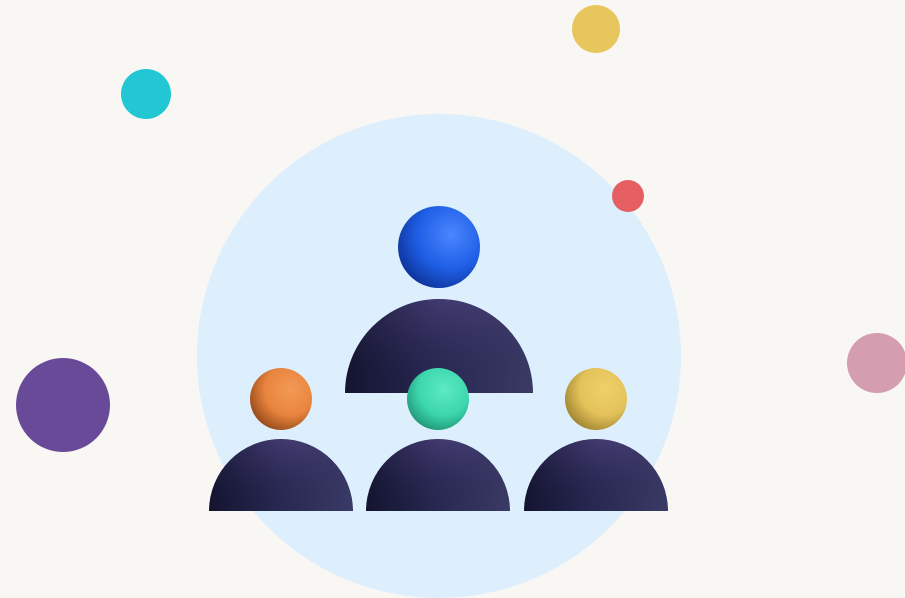  I want to click on pink-dot, so click(876, 363).